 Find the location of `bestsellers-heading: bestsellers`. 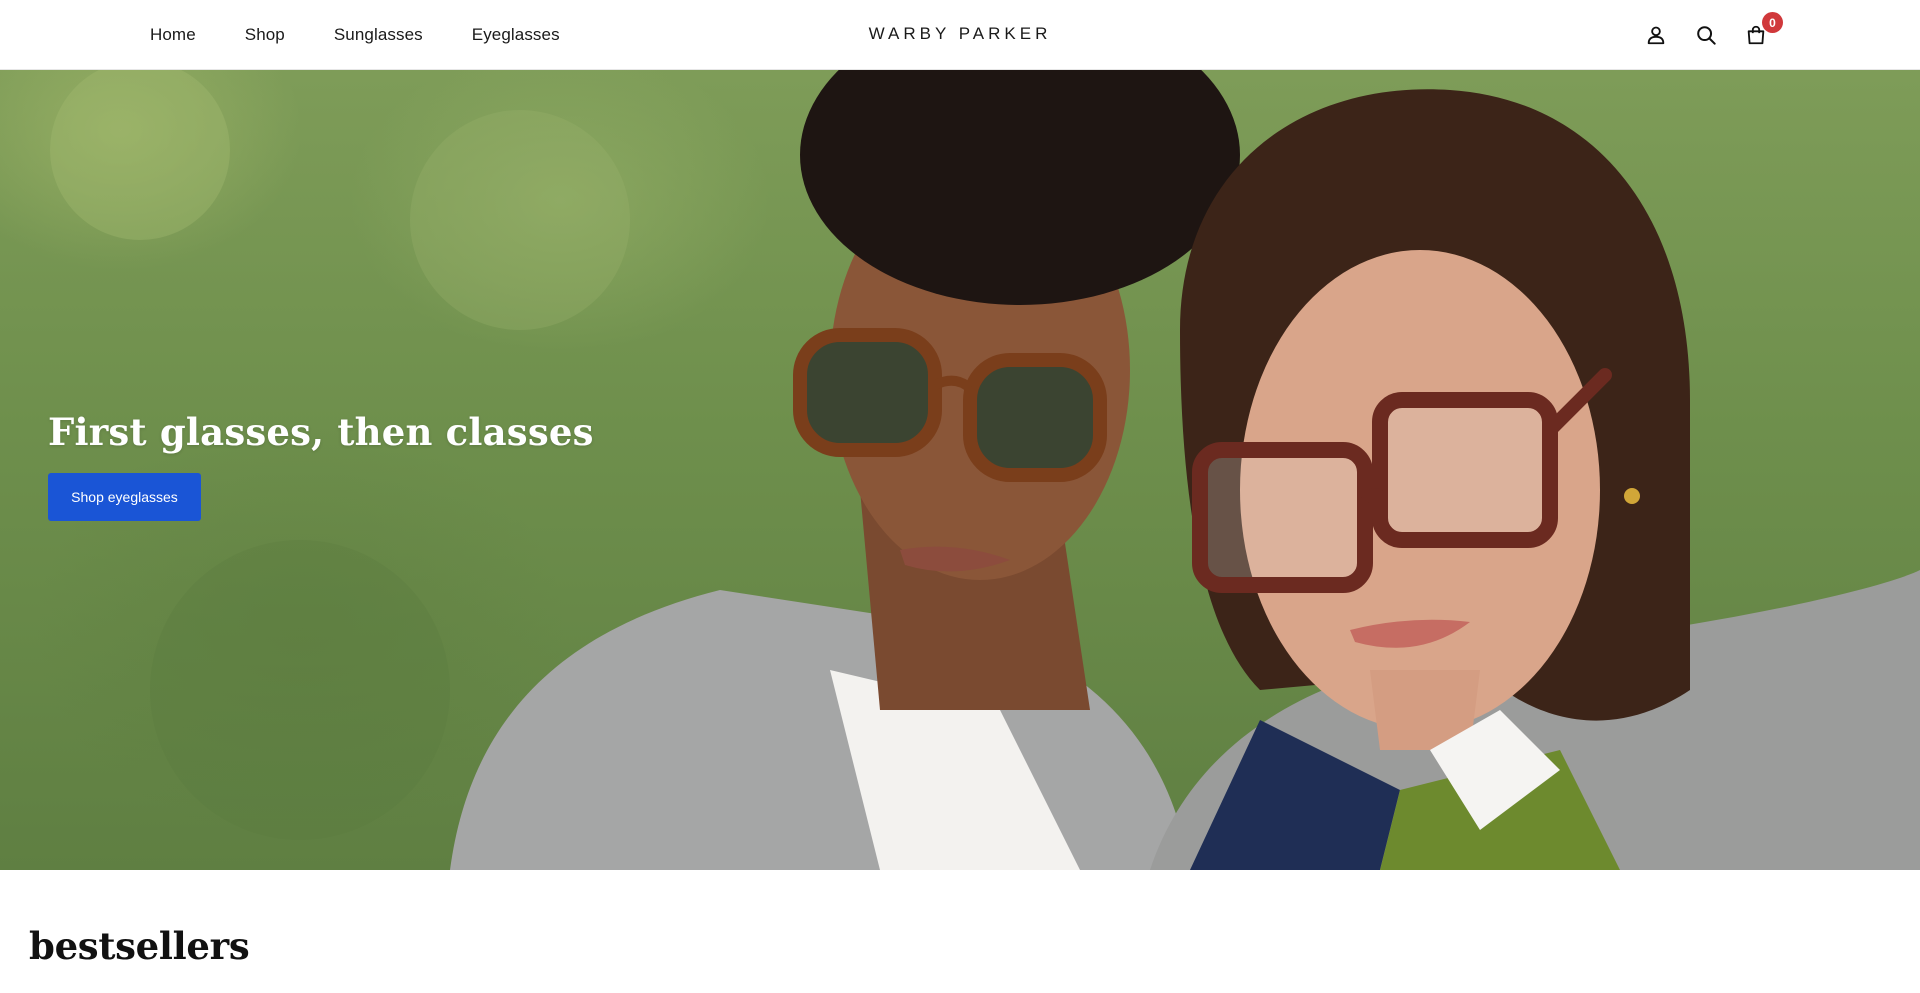

bestsellers-heading: bestsellers is located at coordinates (139, 946).